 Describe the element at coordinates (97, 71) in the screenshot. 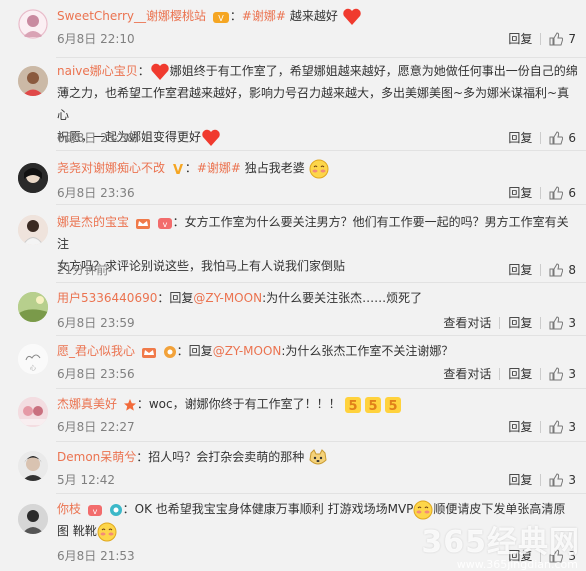

I see `username: naive娜心宝贝` at that location.